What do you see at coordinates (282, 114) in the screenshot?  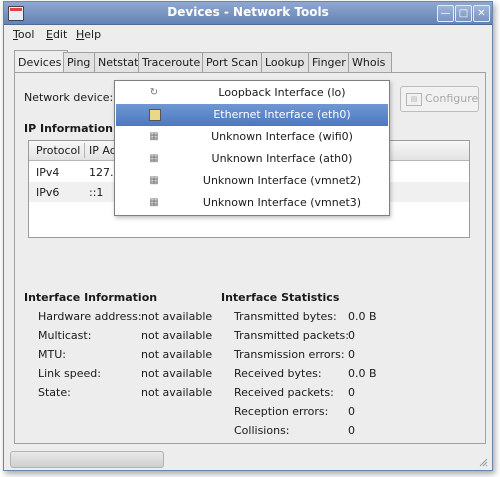 I see `dropdown-item-label: Ethernet Interface (eth0)` at bounding box center [282, 114].